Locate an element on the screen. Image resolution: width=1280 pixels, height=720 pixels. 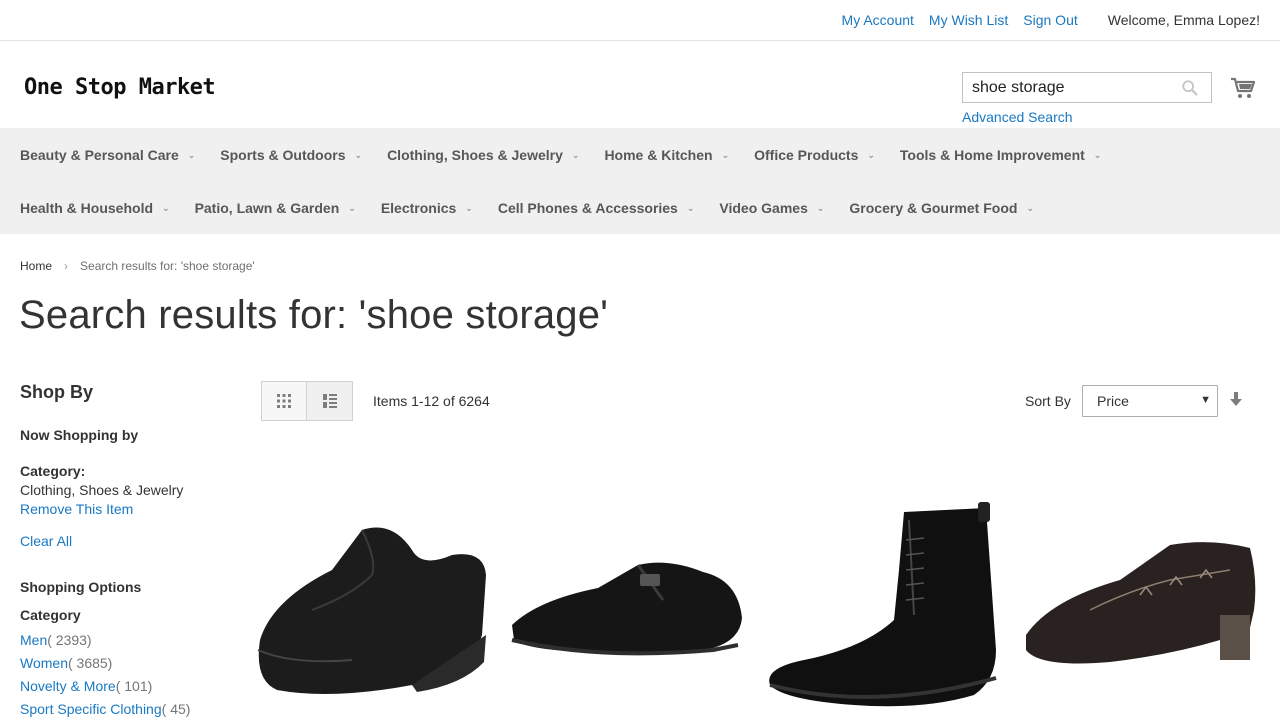
advanced-search-link: Advanced Search is located at coordinates (1017, 117).